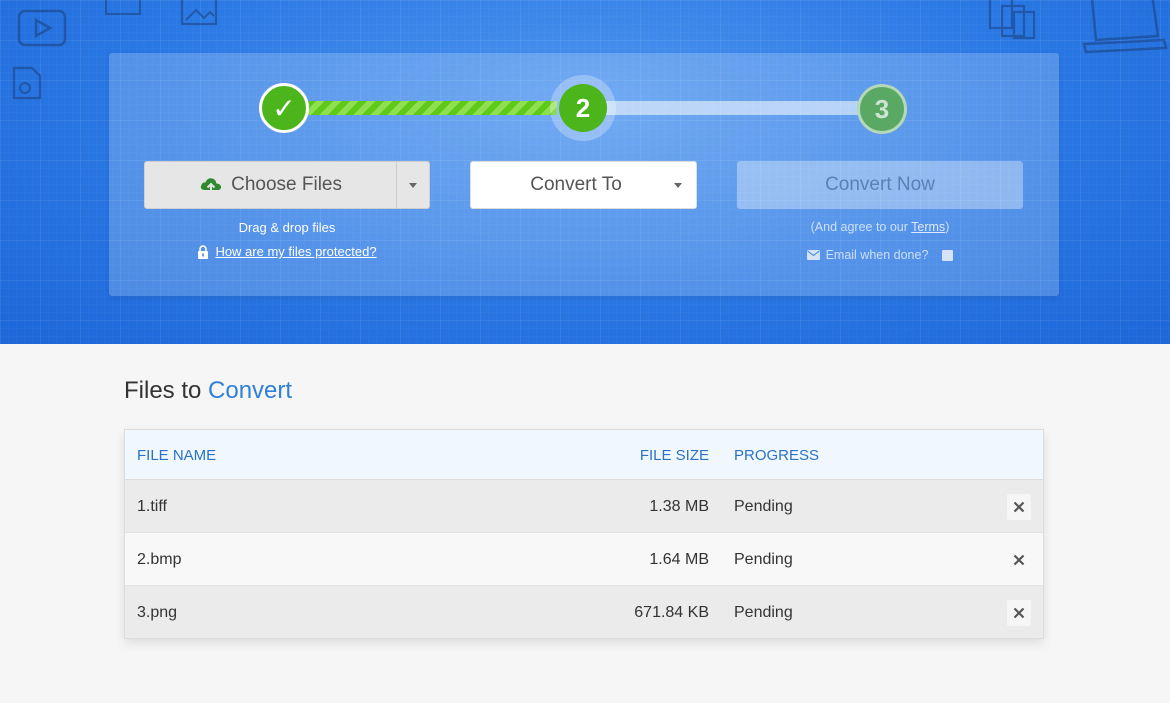 The image size is (1170, 703). Describe the element at coordinates (734, 108) in the screenshot. I see `progress-track-remaining` at that location.